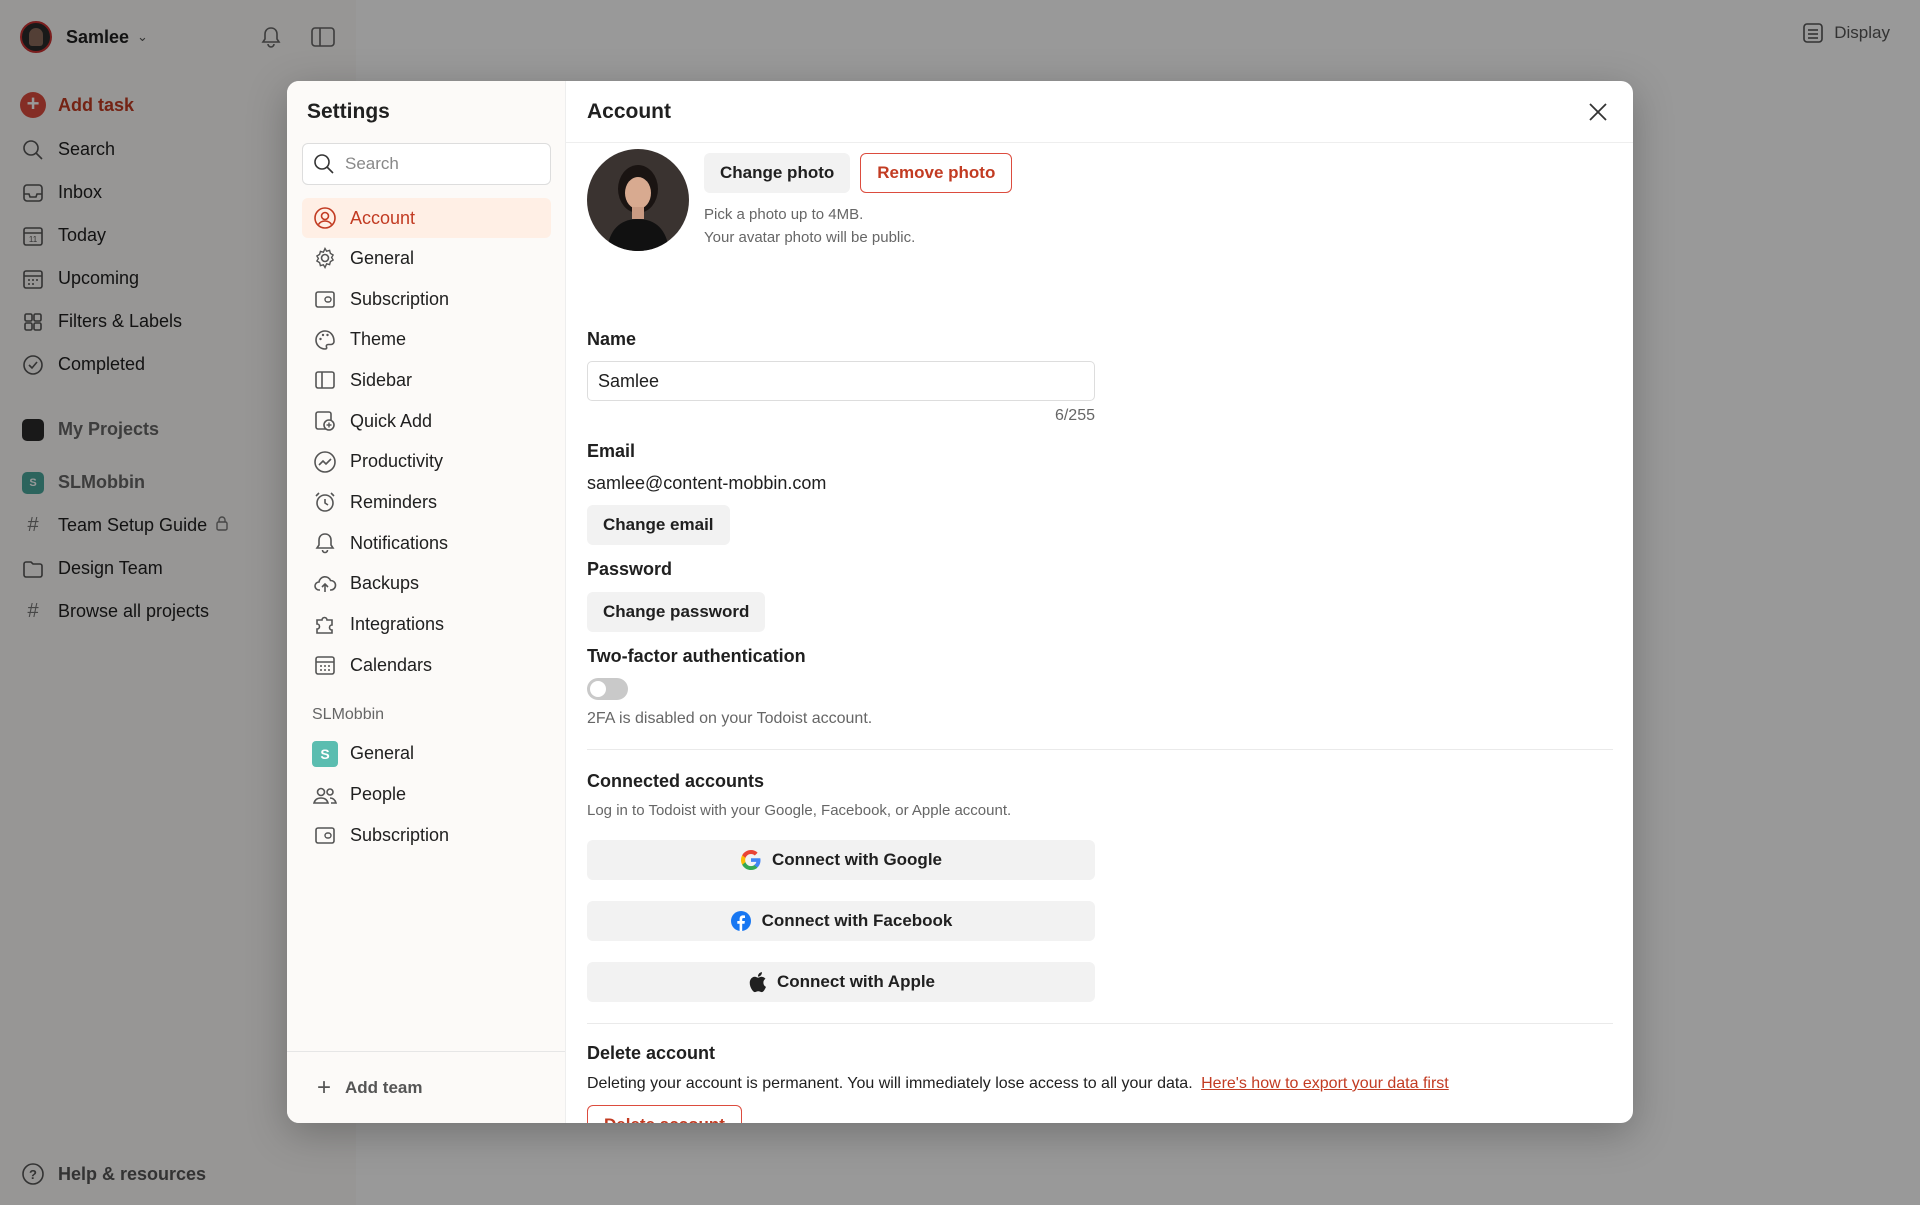 The height and width of the screenshot is (1205, 1920). What do you see at coordinates (382, 753) in the screenshot?
I see `team-nav-label: General` at bounding box center [382, 753].